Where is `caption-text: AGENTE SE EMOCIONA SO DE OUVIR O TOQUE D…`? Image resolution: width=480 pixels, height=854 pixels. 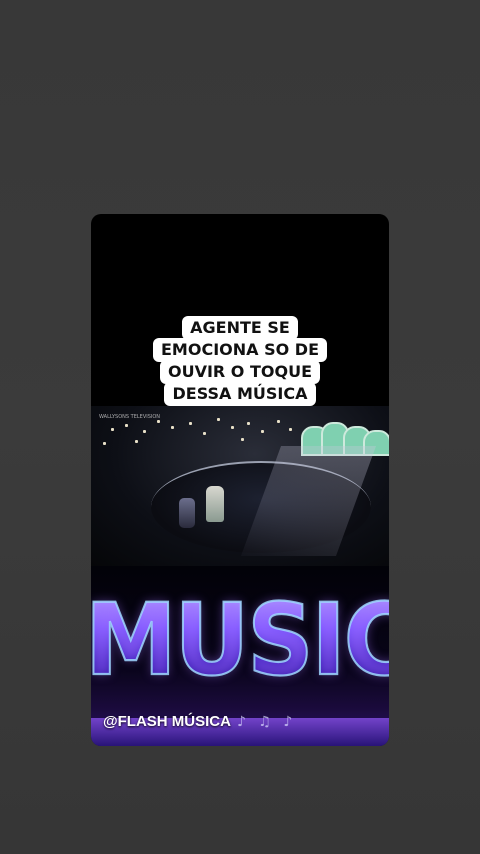
caption-text: AGENTE SE EMOCIONA SO DE OUVIR O TOQUE D… is located at coordinates (240, 361).